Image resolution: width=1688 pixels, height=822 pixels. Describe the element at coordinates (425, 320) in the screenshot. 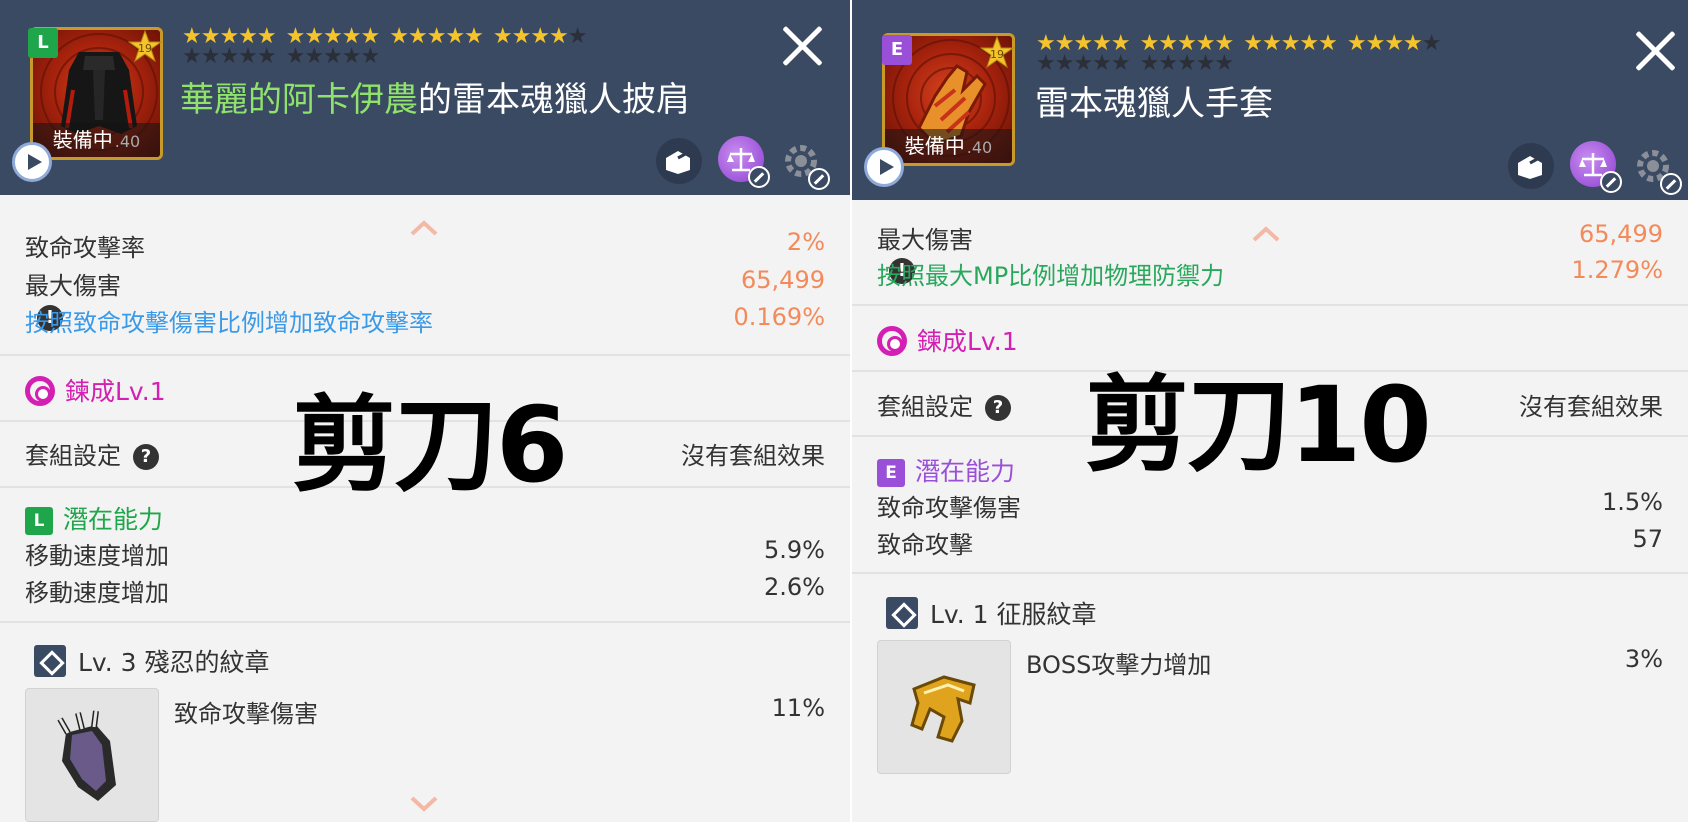

I see `stat-row: 按照致命攻擊傷害比例增加致命攻擊率! 0.169%` at that location.